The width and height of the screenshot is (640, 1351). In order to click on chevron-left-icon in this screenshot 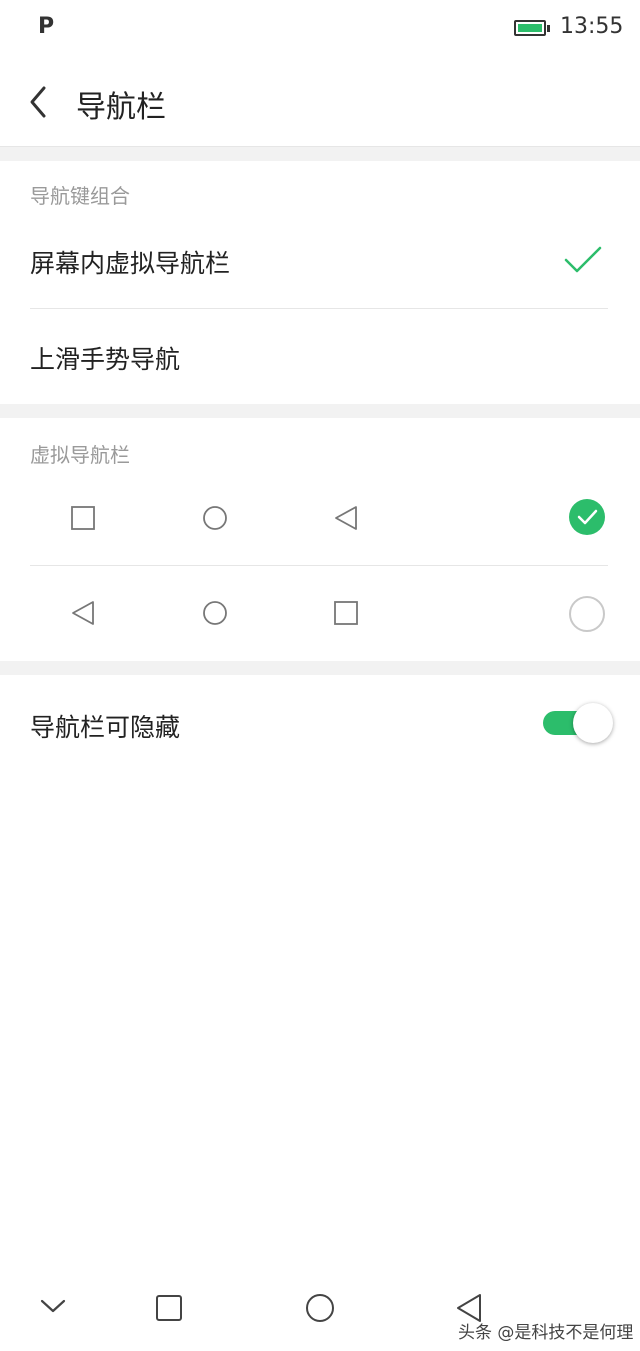, I will do `click(38, 102)`.